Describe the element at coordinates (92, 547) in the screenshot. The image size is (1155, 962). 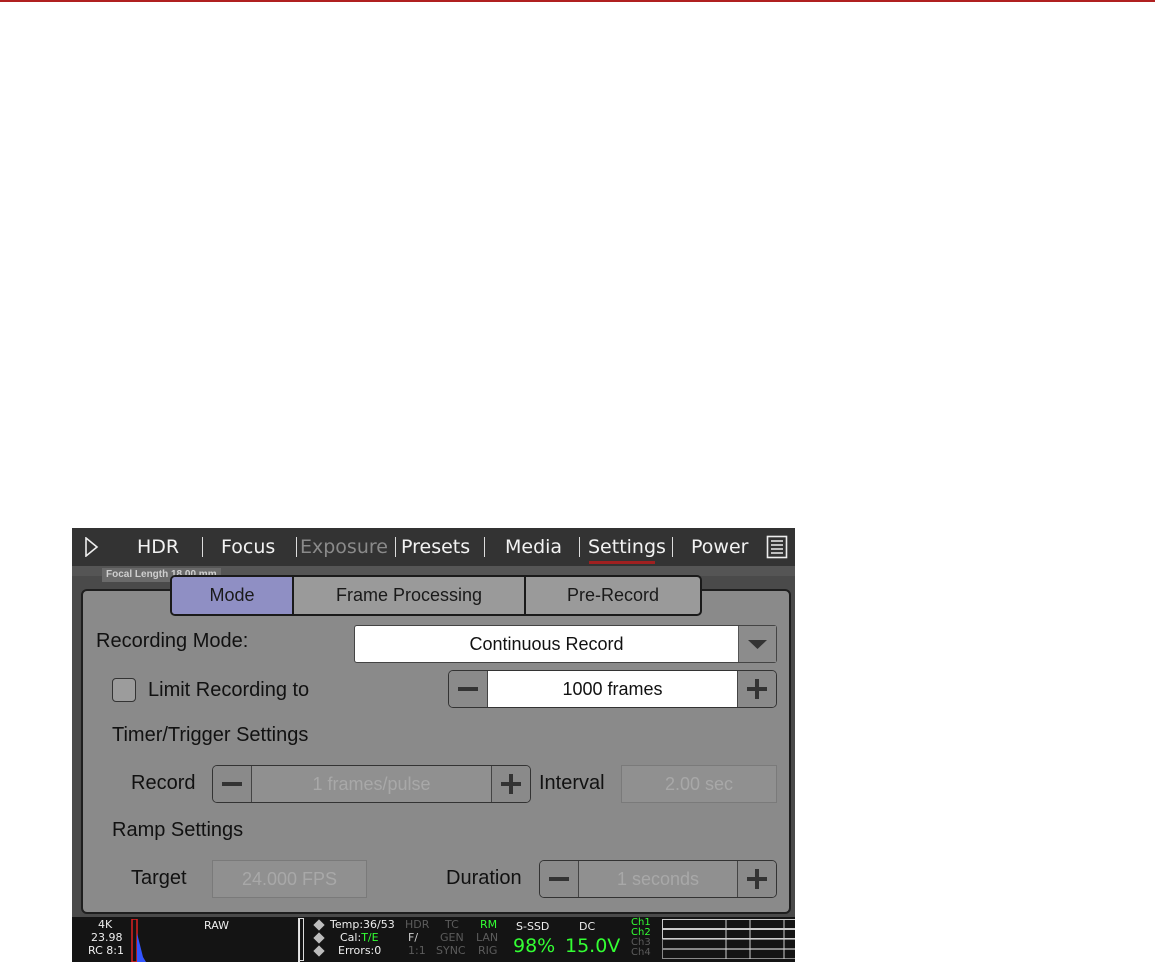
I see `play-icon` at that location.